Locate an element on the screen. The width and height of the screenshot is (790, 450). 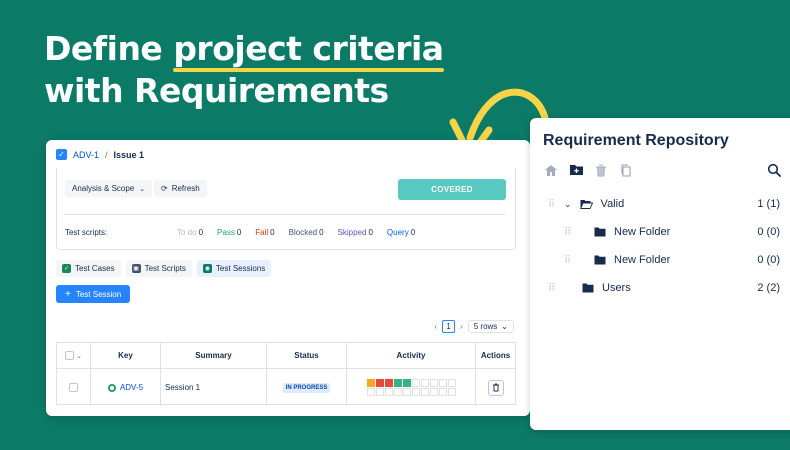
search-icon is located at coordinates (774, 170).